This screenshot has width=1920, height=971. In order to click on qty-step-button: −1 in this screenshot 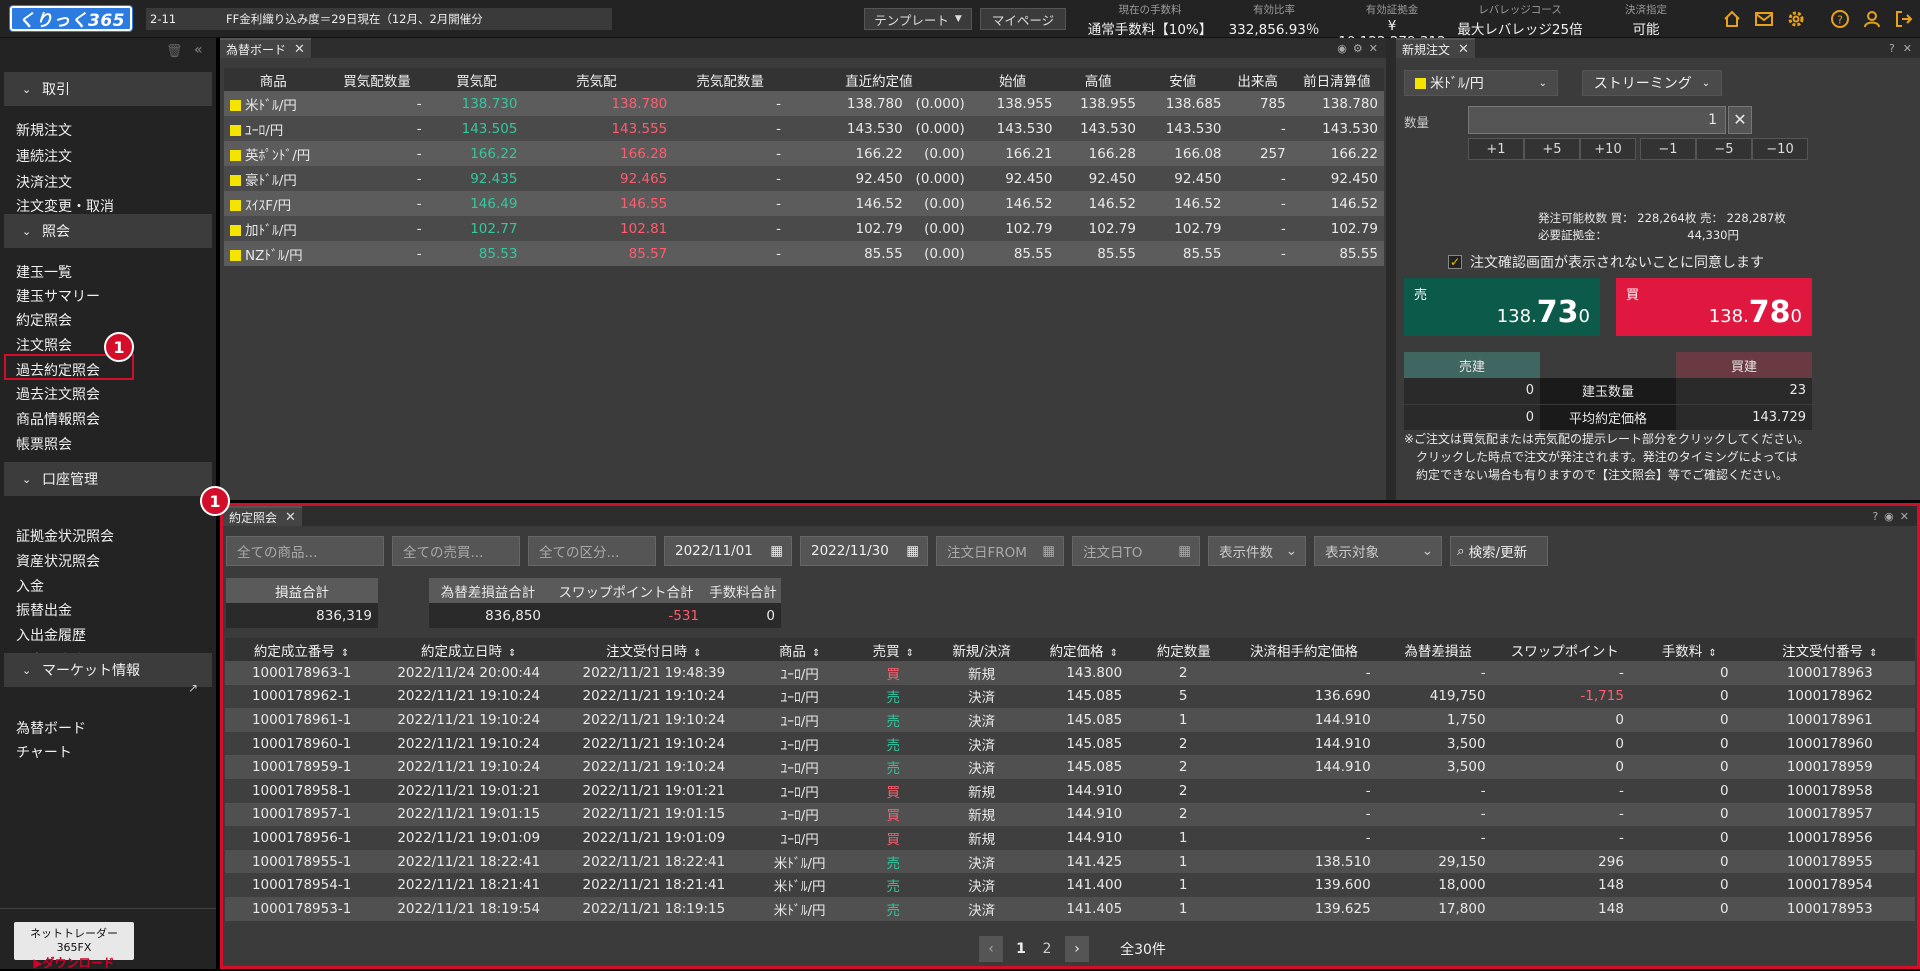, I will do `click(1668, 149)`.